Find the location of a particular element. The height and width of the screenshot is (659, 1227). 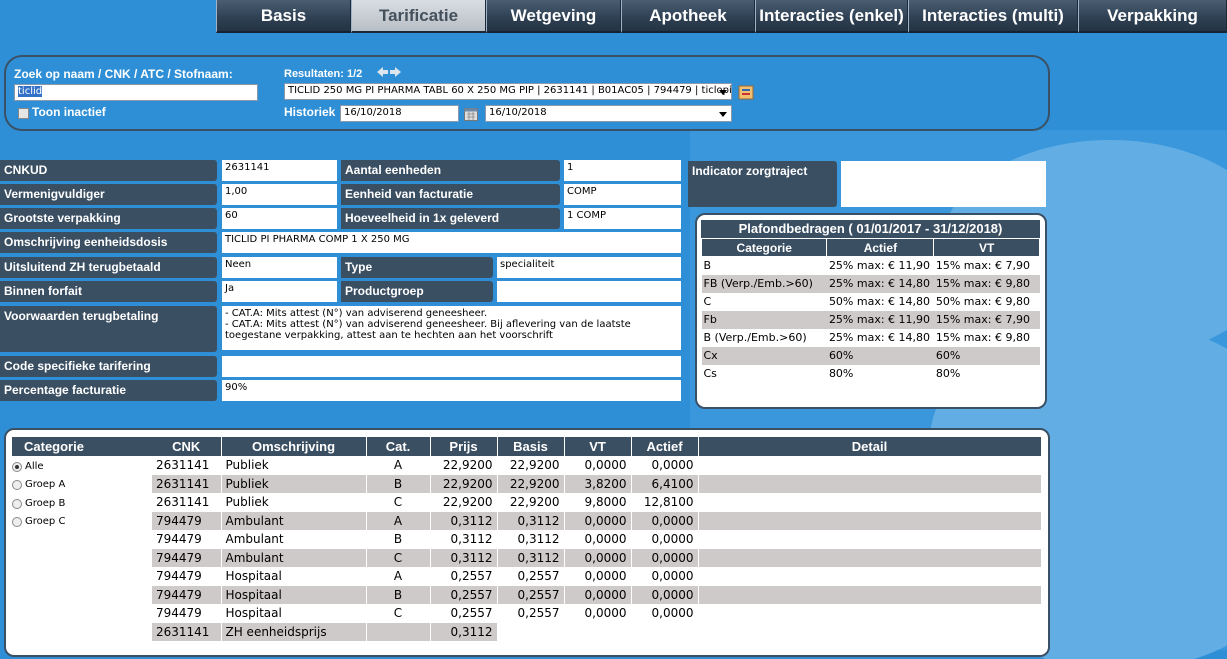

plafond-row: B 25% max: € 11,90 15% max: € 7,90 is located at coordinates (871, 266).